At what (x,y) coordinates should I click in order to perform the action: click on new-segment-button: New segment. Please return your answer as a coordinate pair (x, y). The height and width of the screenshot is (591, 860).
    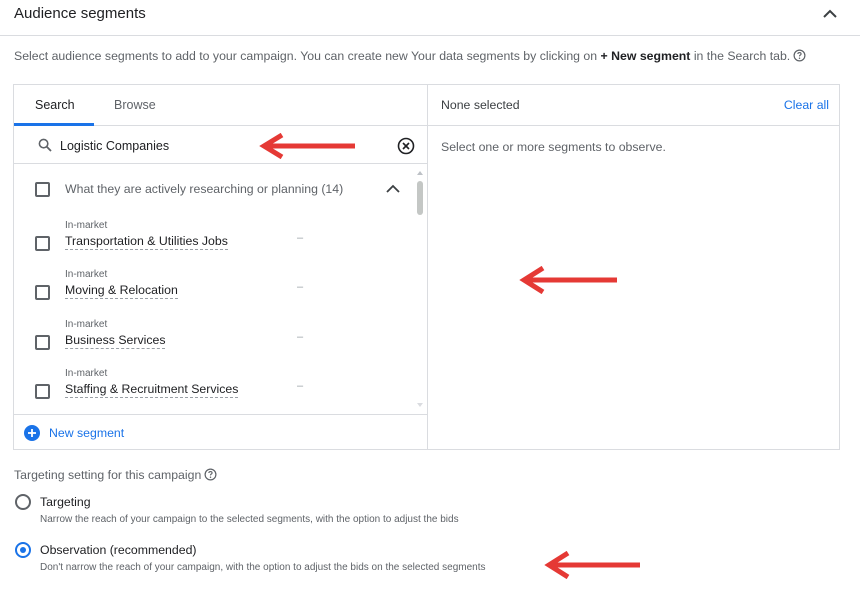
    Looking at the image, I should click on (220, 431).